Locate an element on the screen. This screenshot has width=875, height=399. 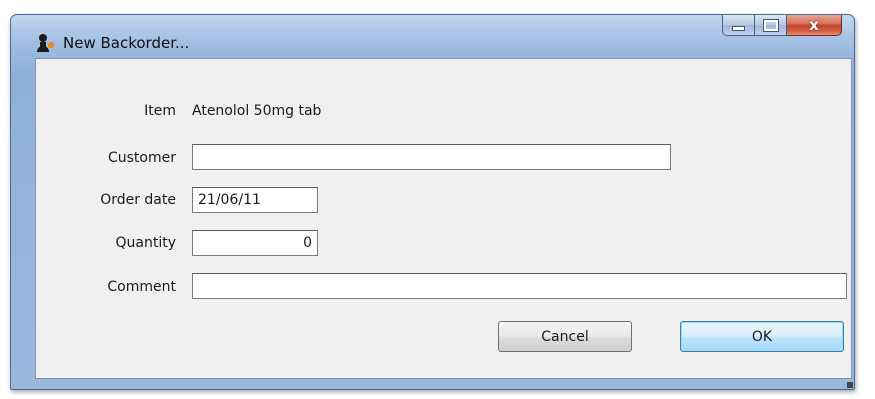
customer-label: Customer is located at coordinates (141, 158).